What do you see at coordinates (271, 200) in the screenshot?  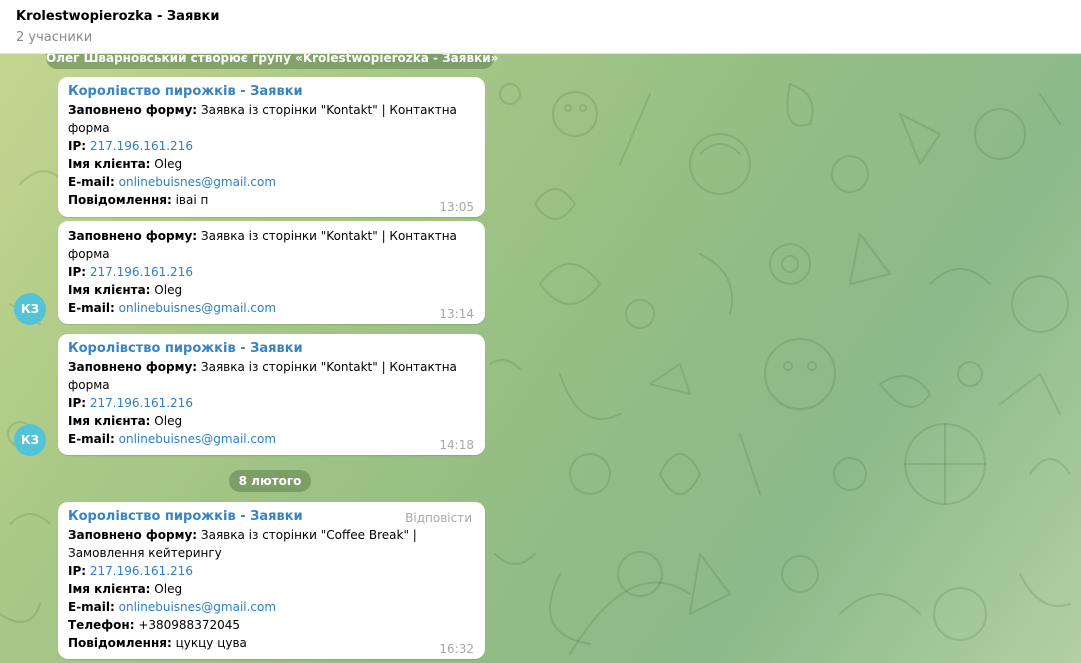 I see `note-line: Повідомлення: іваі п` at bounding box center [271, 200].